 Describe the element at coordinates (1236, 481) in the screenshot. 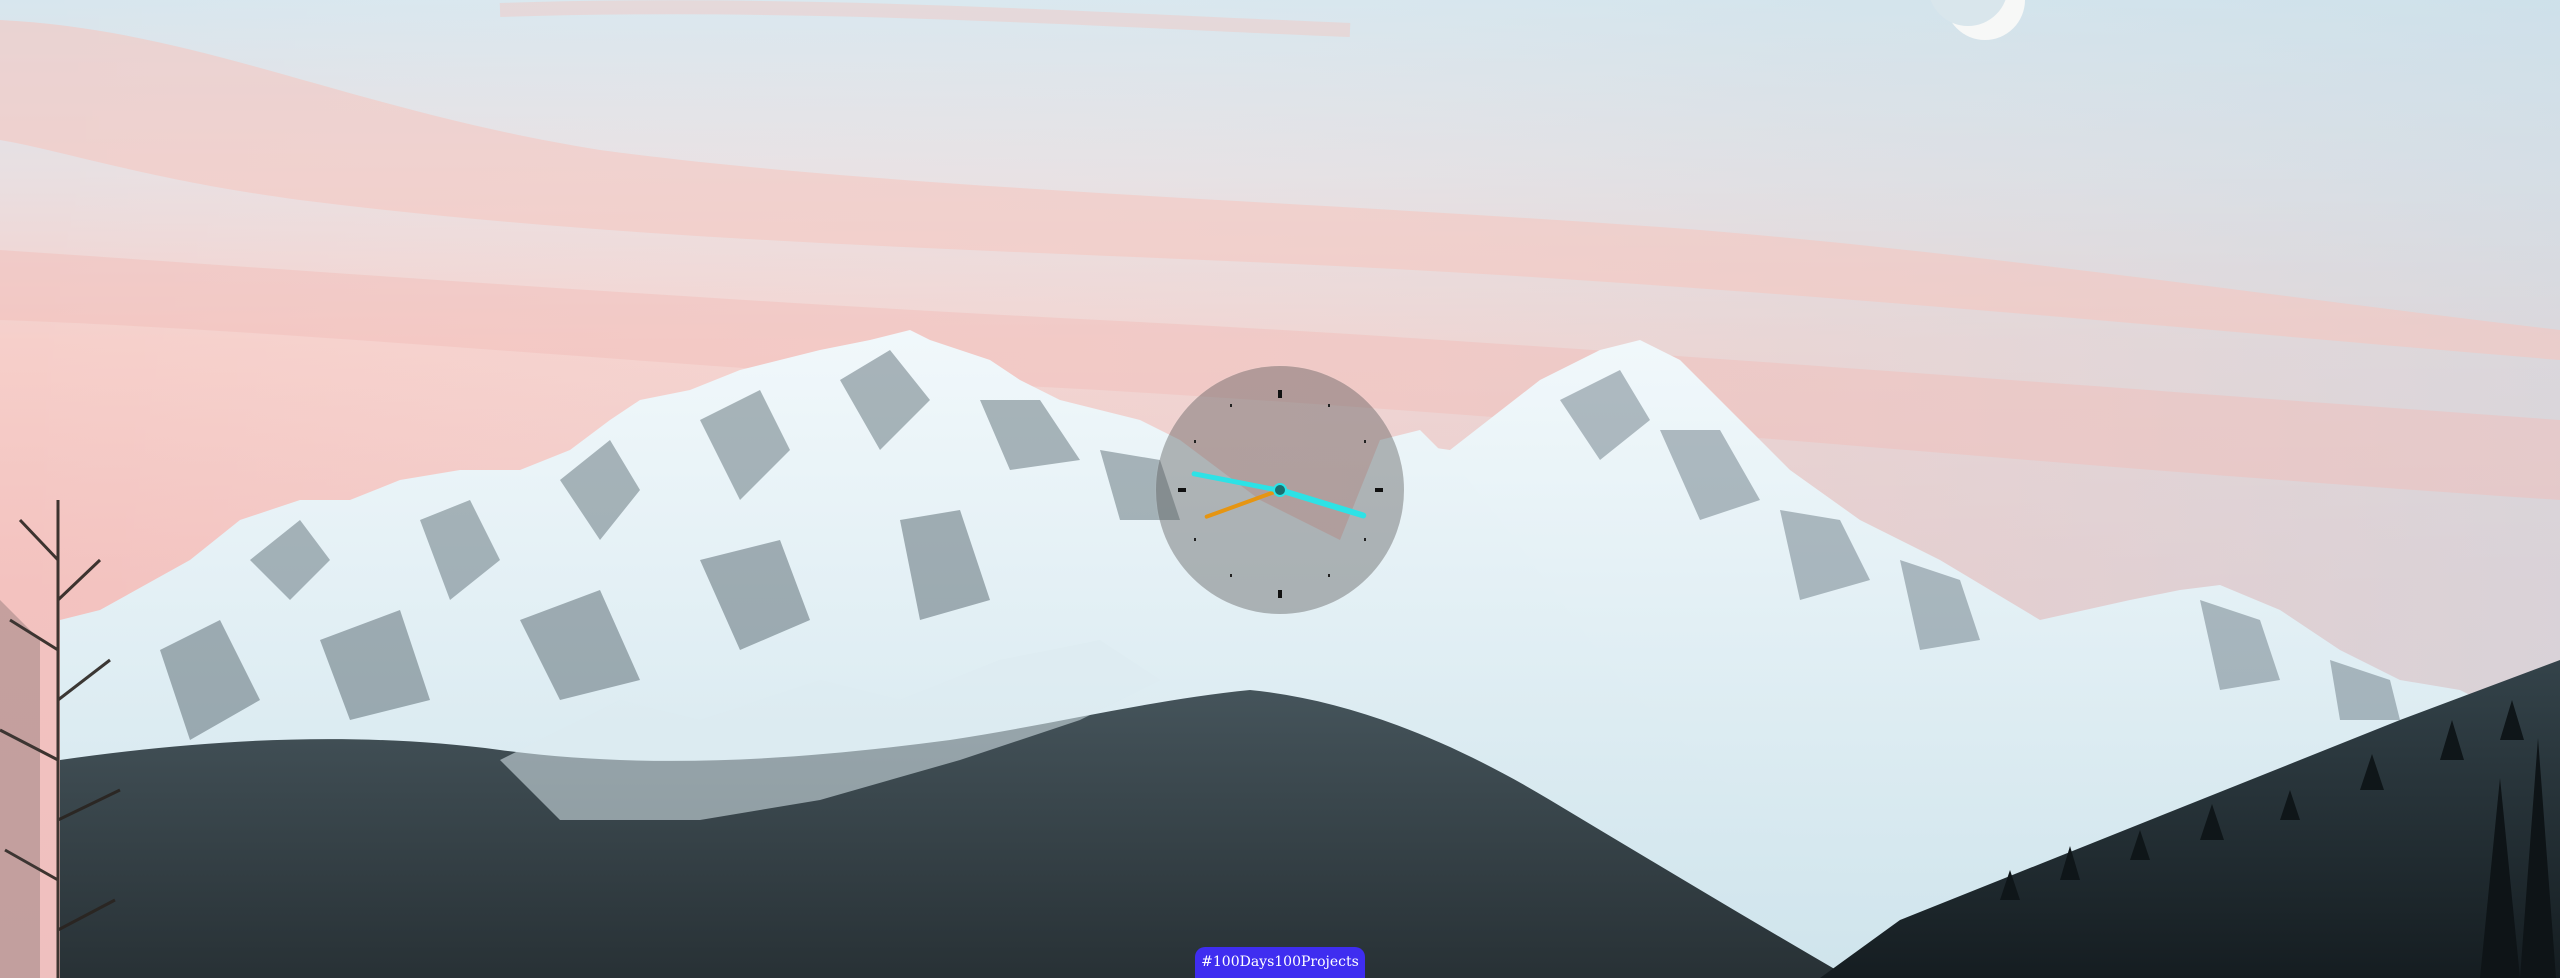

I see `second-hand` at that location.